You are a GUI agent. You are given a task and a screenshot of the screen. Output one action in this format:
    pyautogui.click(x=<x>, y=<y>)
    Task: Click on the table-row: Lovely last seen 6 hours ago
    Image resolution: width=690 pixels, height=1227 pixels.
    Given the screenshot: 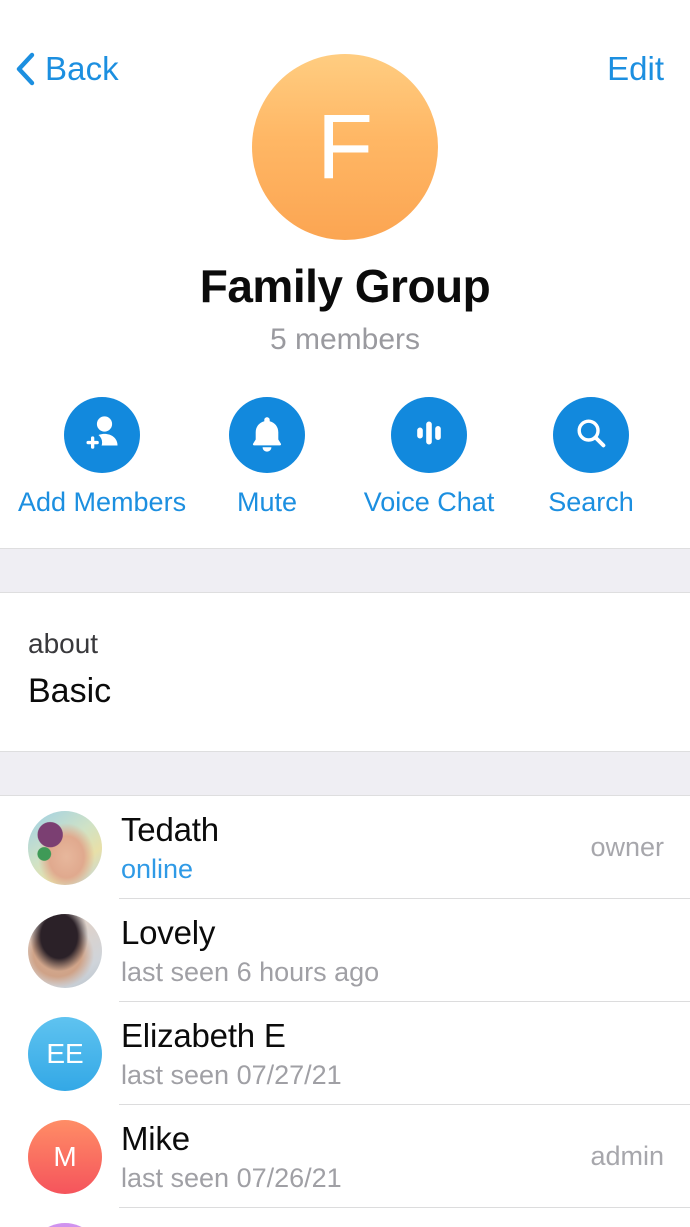 What is the action you would take?
    pyautogui.click(x=345, y=951)
    